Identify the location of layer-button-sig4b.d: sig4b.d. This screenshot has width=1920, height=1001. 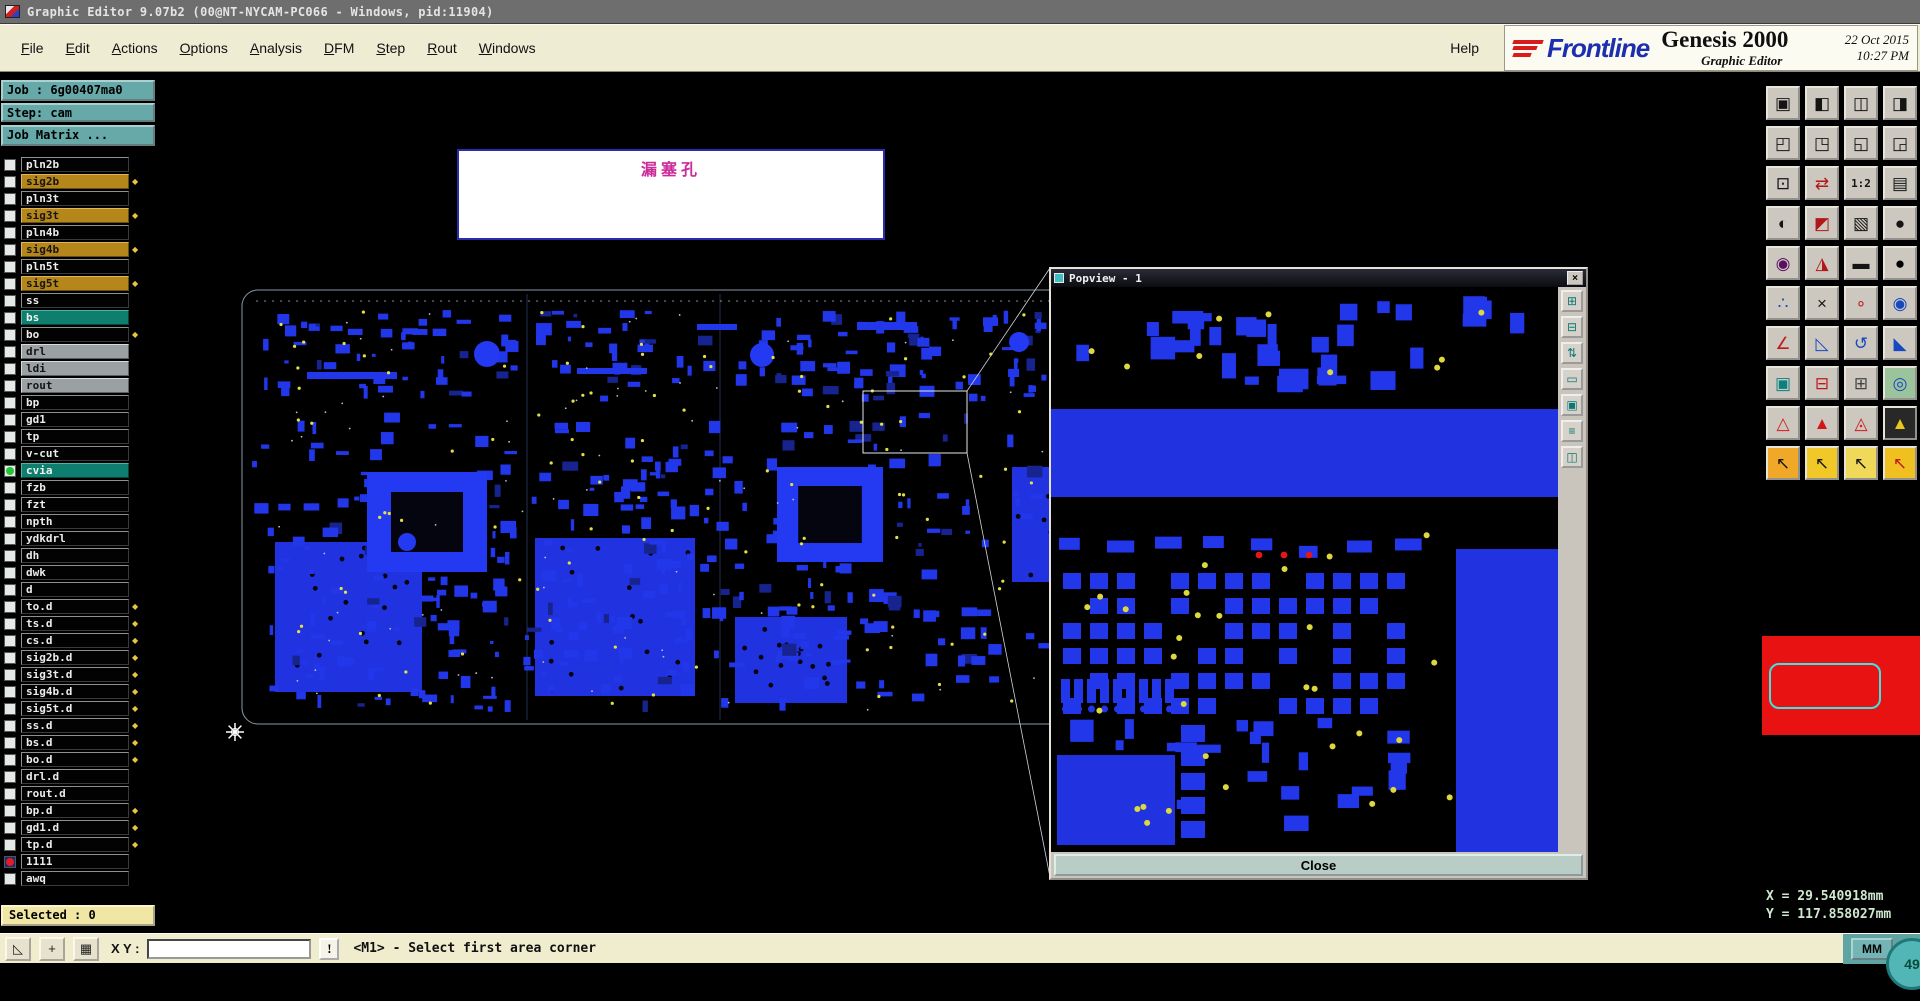
(75, 691).